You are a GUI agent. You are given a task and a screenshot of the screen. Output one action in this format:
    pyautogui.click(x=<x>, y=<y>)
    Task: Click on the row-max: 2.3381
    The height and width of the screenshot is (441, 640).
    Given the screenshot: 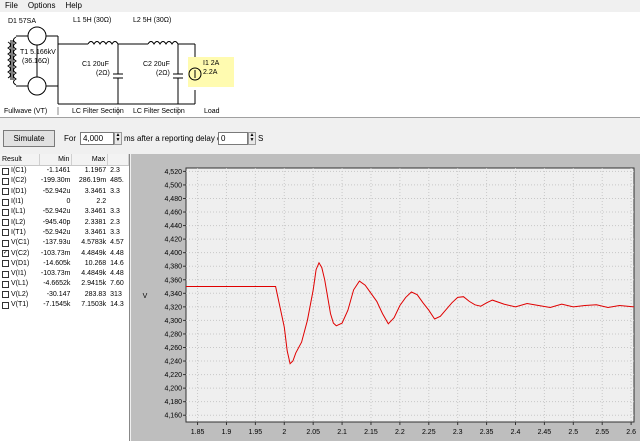 What is the action you would take?
    pyautogui.click(x=95, y=222)
    